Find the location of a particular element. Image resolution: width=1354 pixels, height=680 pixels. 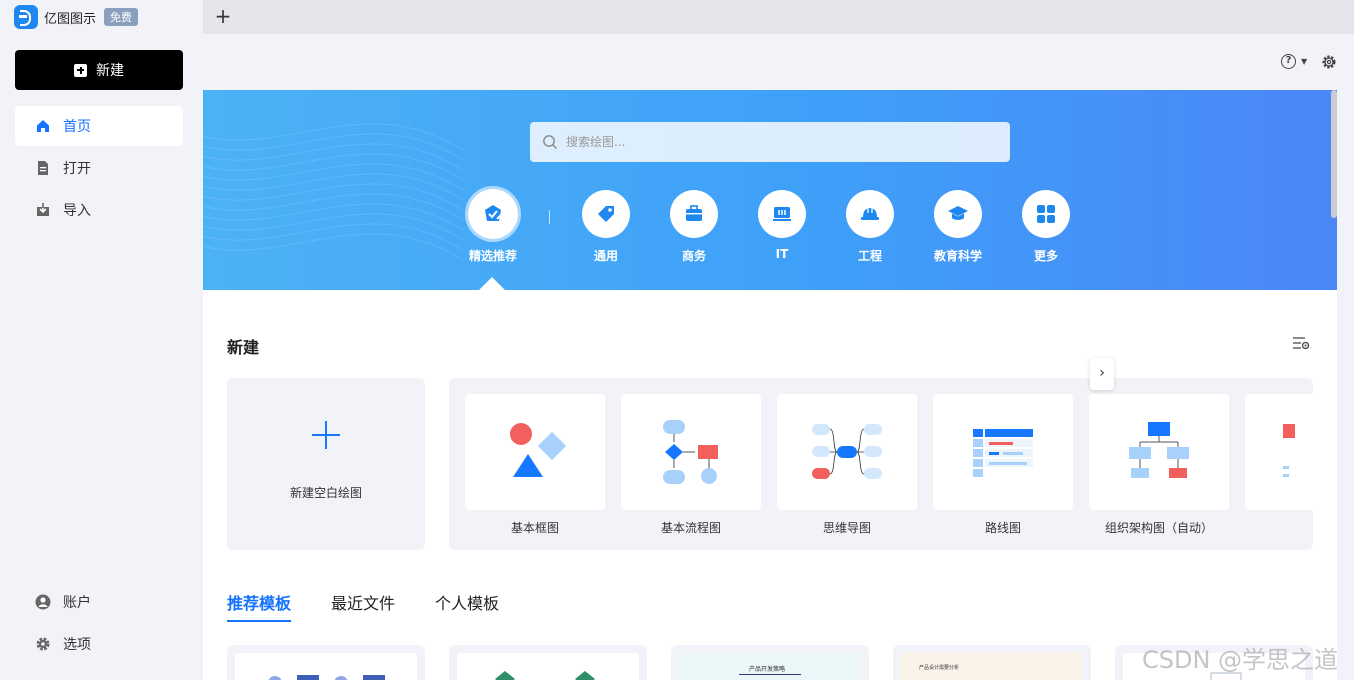

help-icon: ? is located at coordinates (1288, 61).